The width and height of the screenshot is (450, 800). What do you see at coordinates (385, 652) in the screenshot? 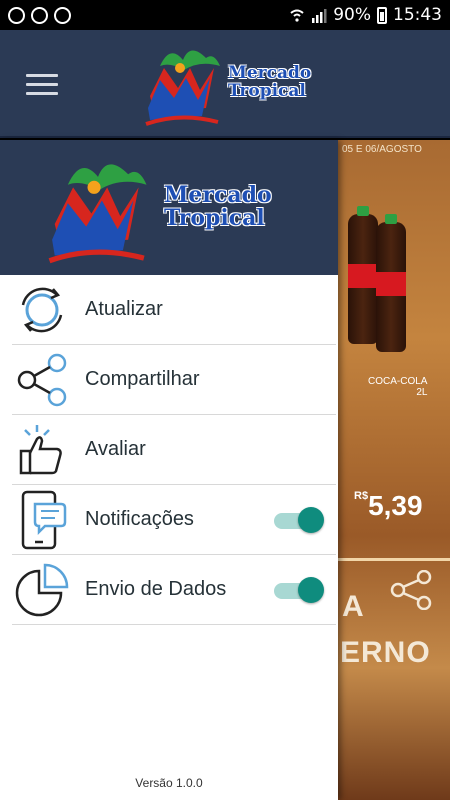
I see `flyer-banner-text-2: ERNO` at bounding box center [385, 652].